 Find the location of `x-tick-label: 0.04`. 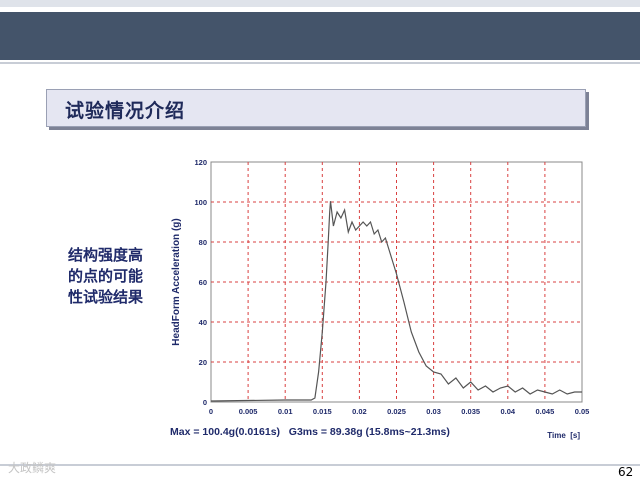

x-tick-label: 0.04 is located at coordinates (507, 411).